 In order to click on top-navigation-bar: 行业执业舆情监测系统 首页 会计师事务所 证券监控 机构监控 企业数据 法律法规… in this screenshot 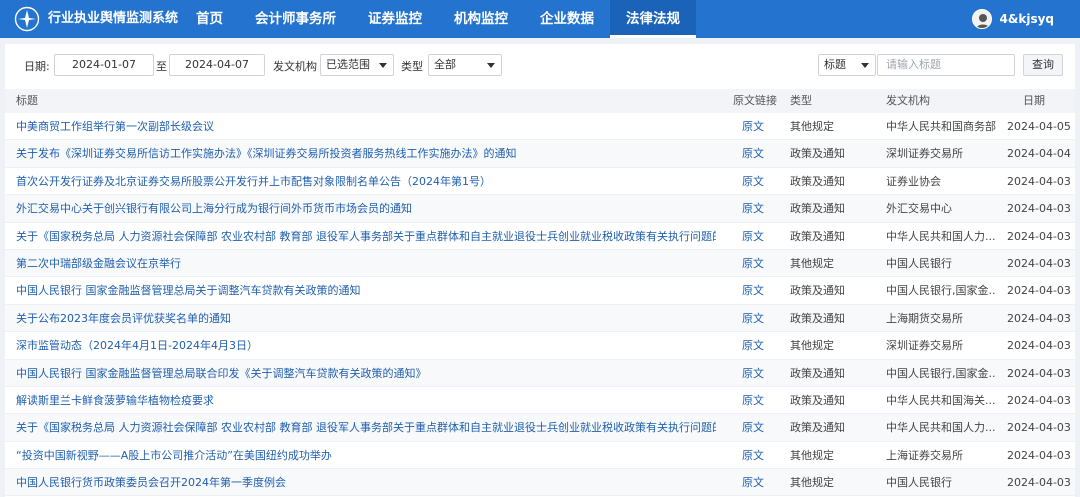, I will do `click(540, 19)`.